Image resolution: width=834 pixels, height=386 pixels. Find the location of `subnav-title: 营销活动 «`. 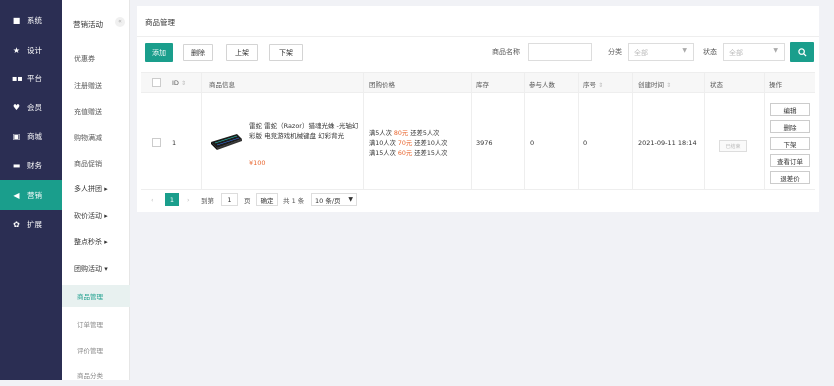

subnav-title: 营销活动 « is located at coordinates (96, 24).